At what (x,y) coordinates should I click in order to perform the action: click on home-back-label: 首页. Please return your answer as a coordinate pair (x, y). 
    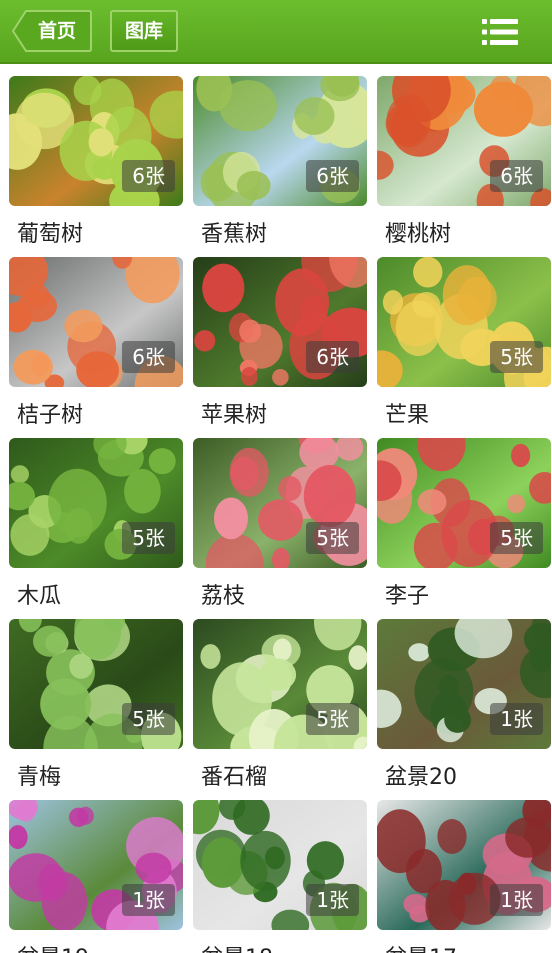
    Looking at the image, I should click on (57, 31).